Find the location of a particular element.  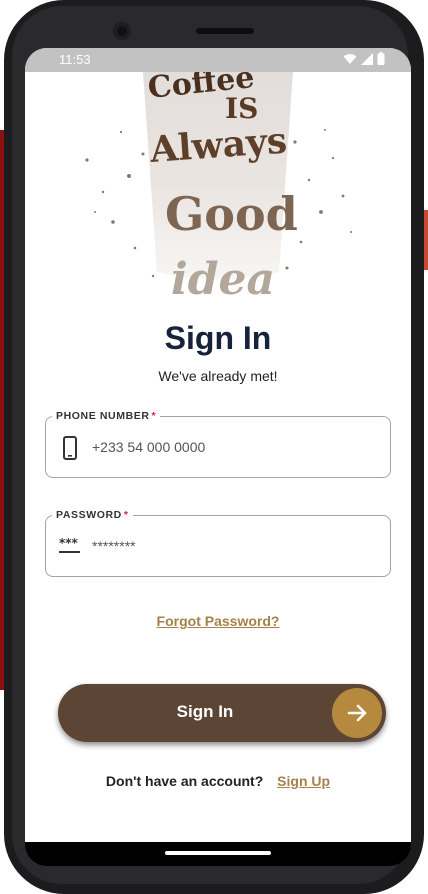

wifi-icon is located at coordinates (350, 58).